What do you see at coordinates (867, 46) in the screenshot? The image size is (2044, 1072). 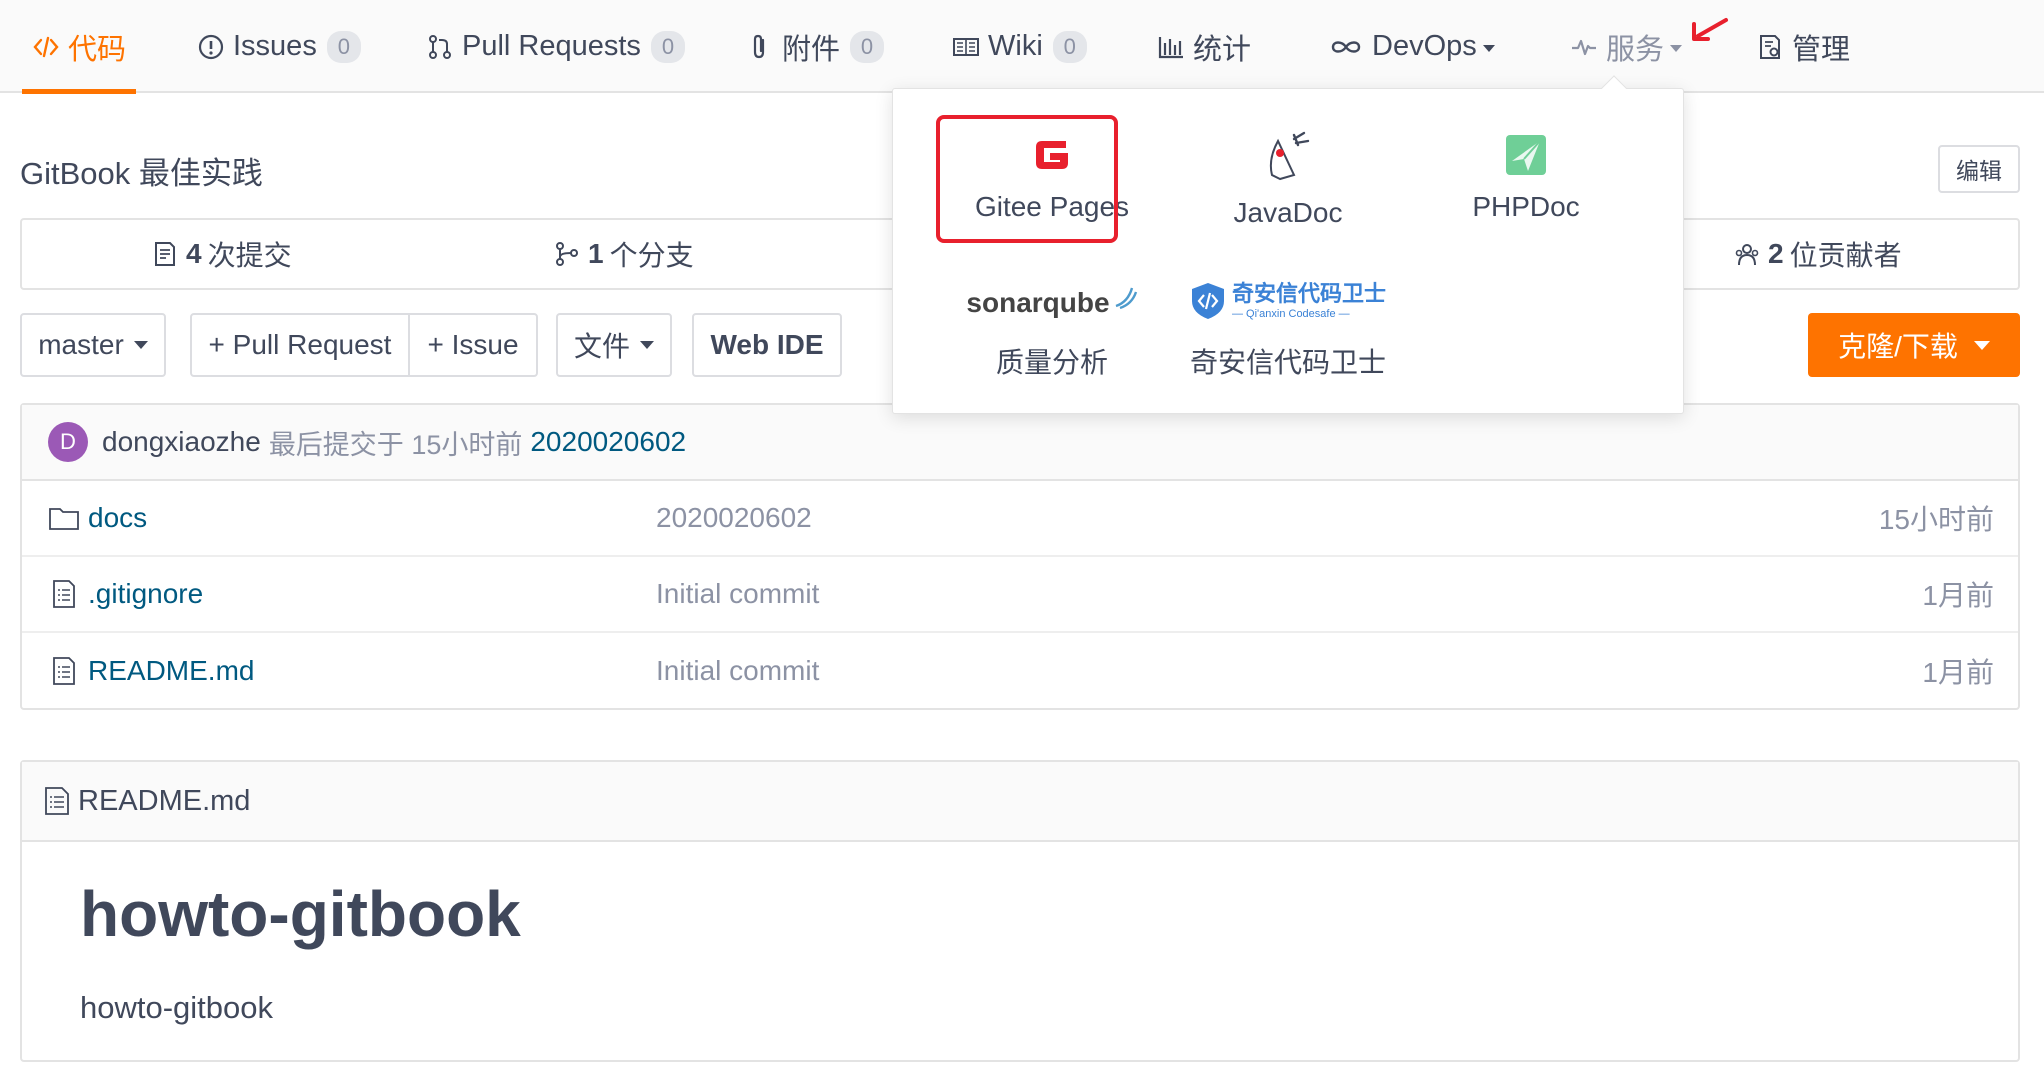 I see `attachments-count-badge: 0` at bounding box center [867, 46].